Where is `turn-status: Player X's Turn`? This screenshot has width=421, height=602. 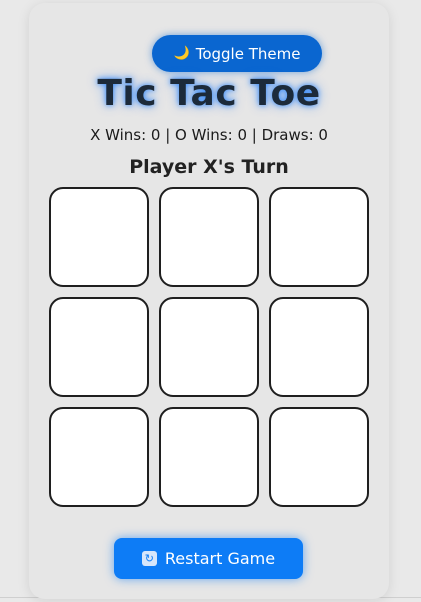 turn-status: Player X's Turn is located at coordinates (209, 167).